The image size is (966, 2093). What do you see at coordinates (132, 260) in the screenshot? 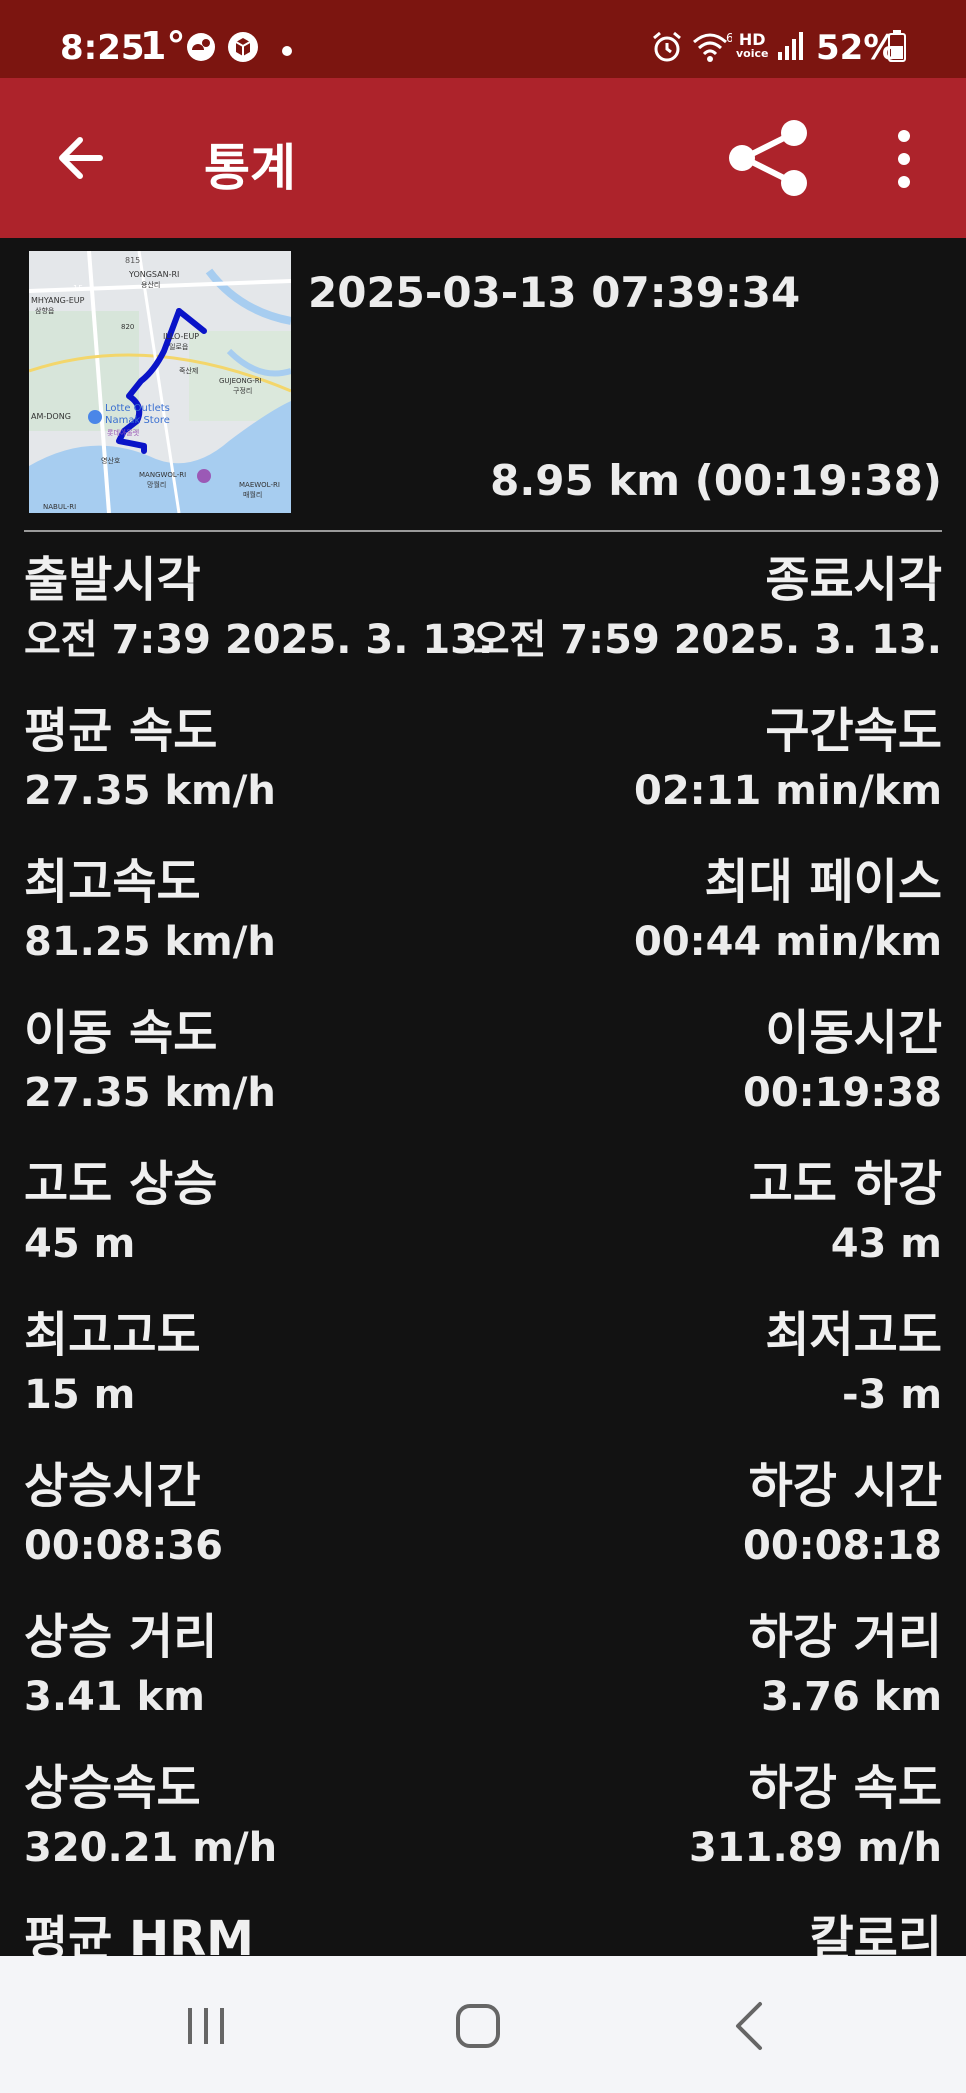
I see `map-label: 815` at bounding box center [132, 260].